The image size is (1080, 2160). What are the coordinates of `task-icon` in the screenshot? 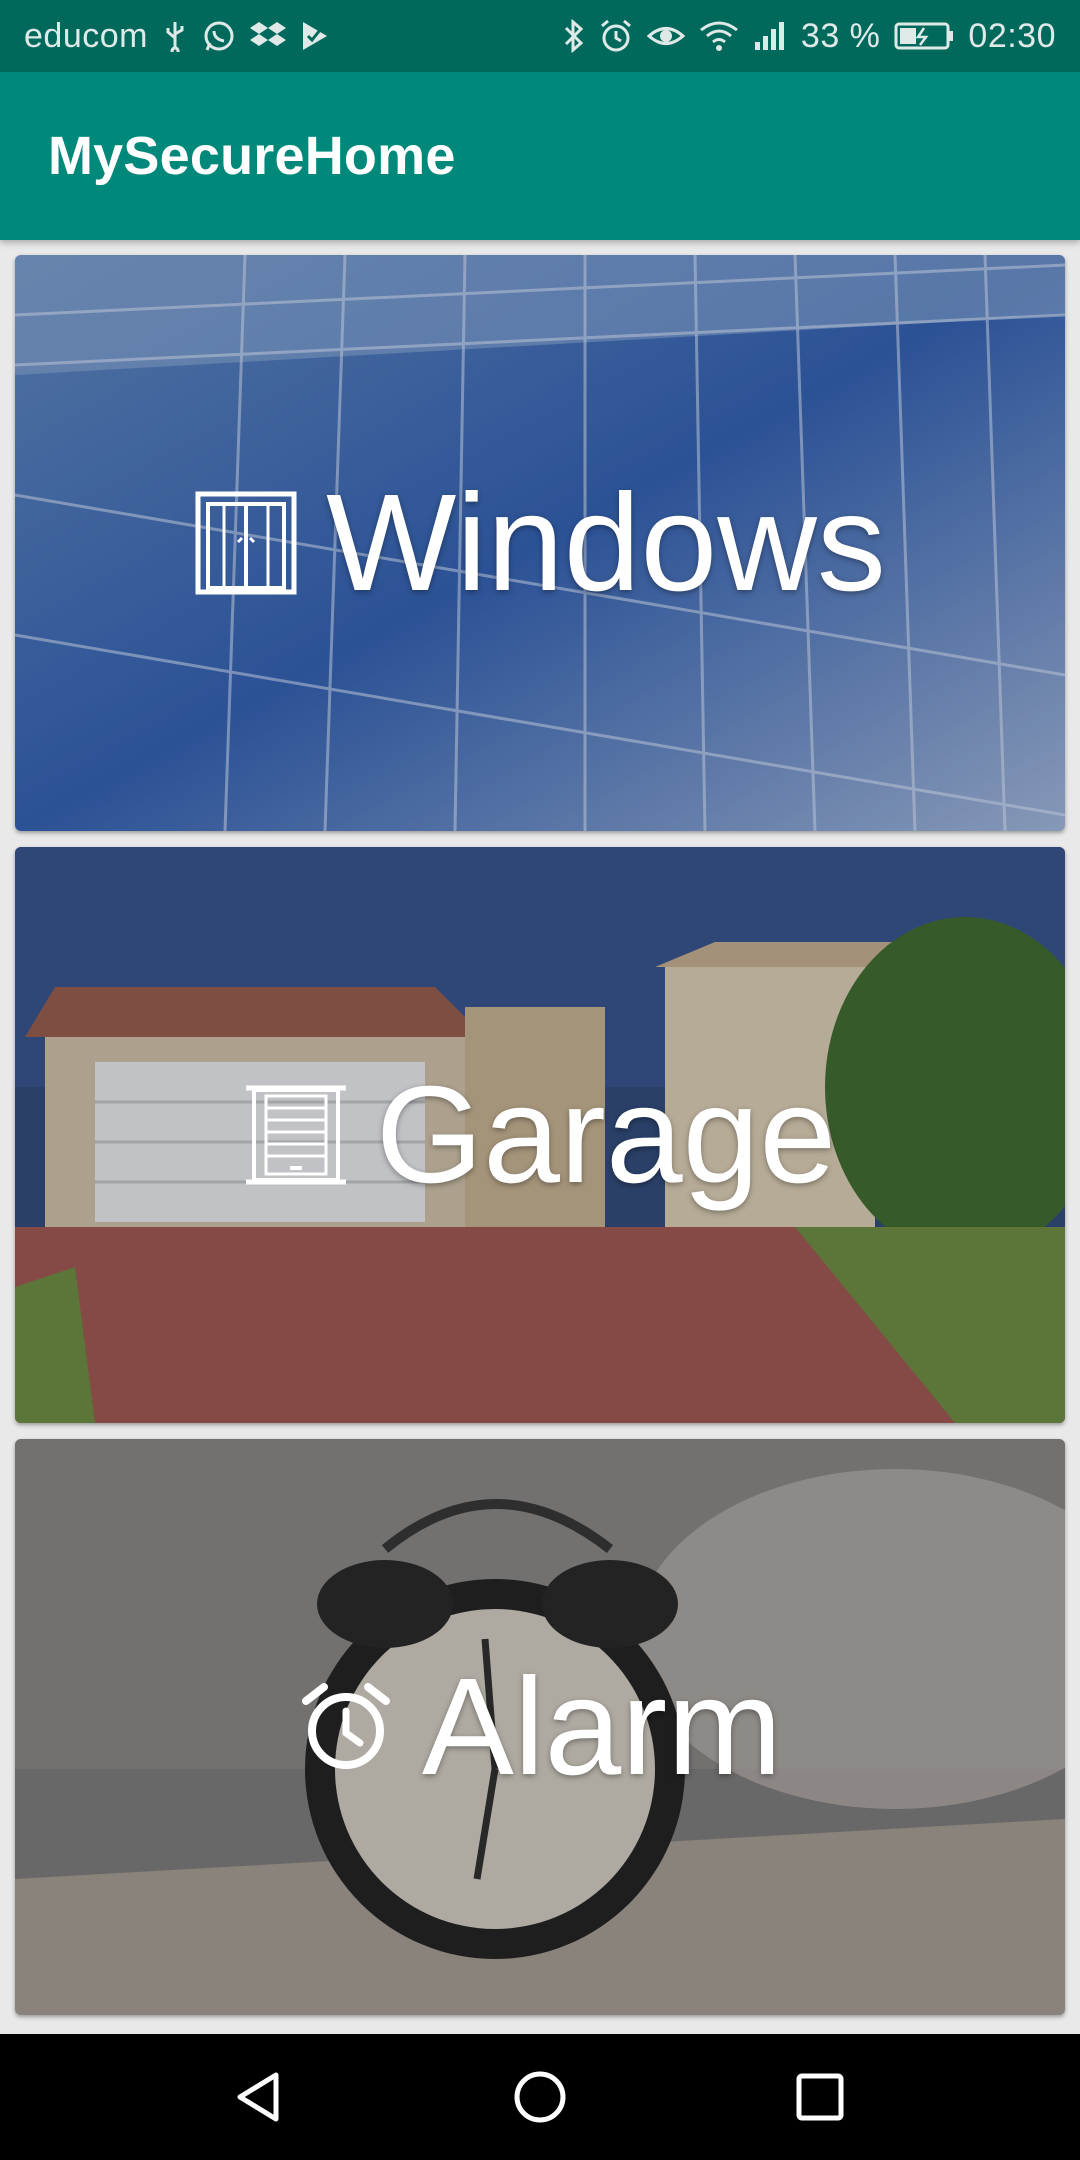 It's located at (315, 36).